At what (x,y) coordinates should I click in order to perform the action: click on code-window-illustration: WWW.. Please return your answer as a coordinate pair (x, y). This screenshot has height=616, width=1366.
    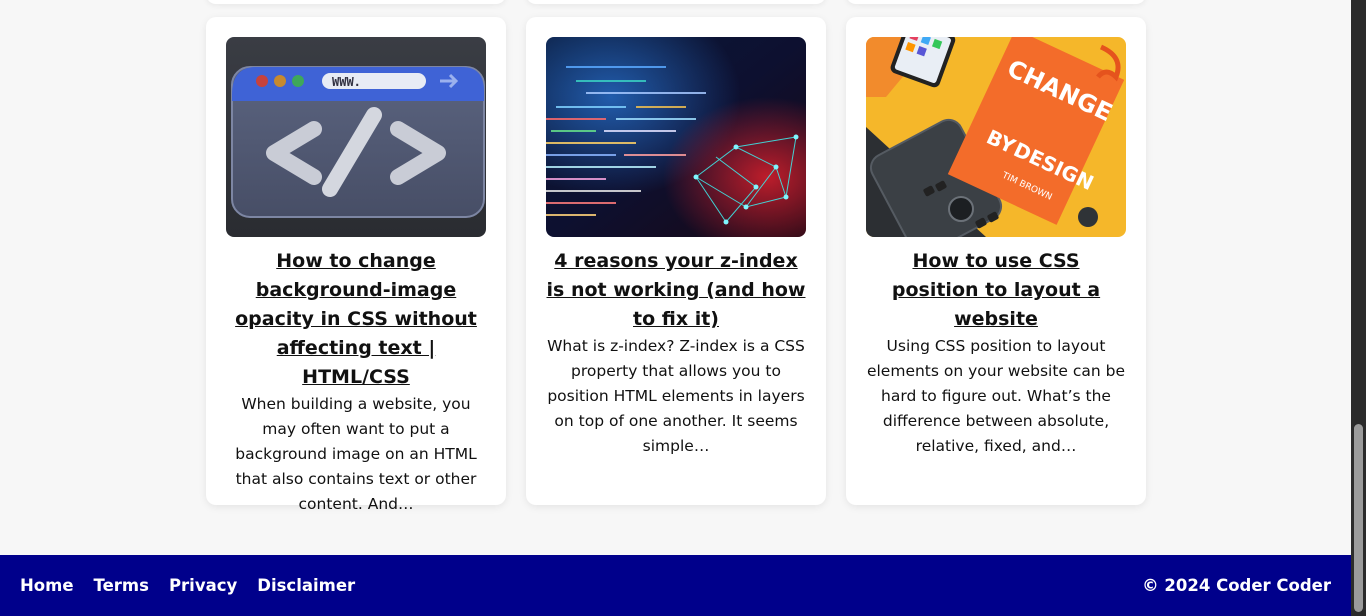
    Looking at the image, I should click on (356, 137).